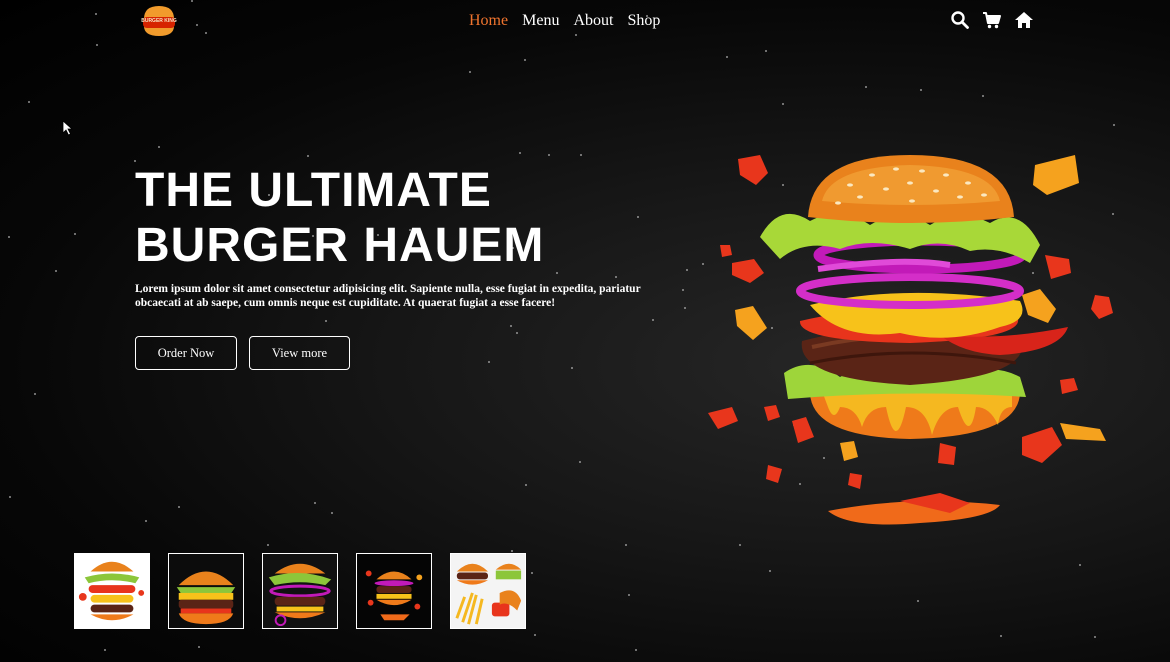 The height and width of the screenshot is (662, 1170). I want to click on logo-text: BURGER KING, so click(159, 21).